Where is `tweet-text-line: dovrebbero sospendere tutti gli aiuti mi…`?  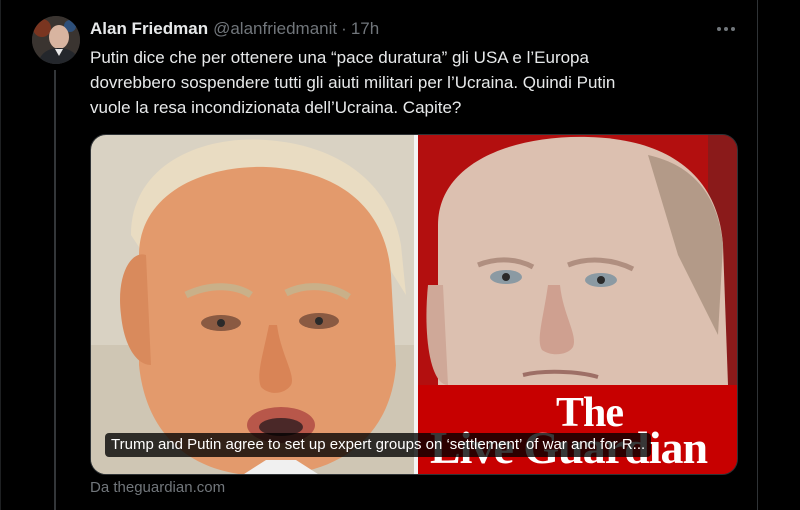 tweet-text-line: dovrebbero sospendere tutti gli aiuti mi… is located at coordinates (353, 82).